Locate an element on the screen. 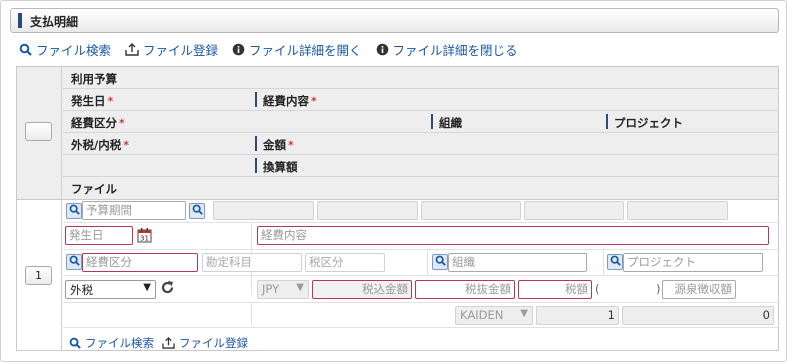 Image resolution: width=787 pixels, height=362 pixels. header-category: 経費区分 * is located at coordinates (98, 123).